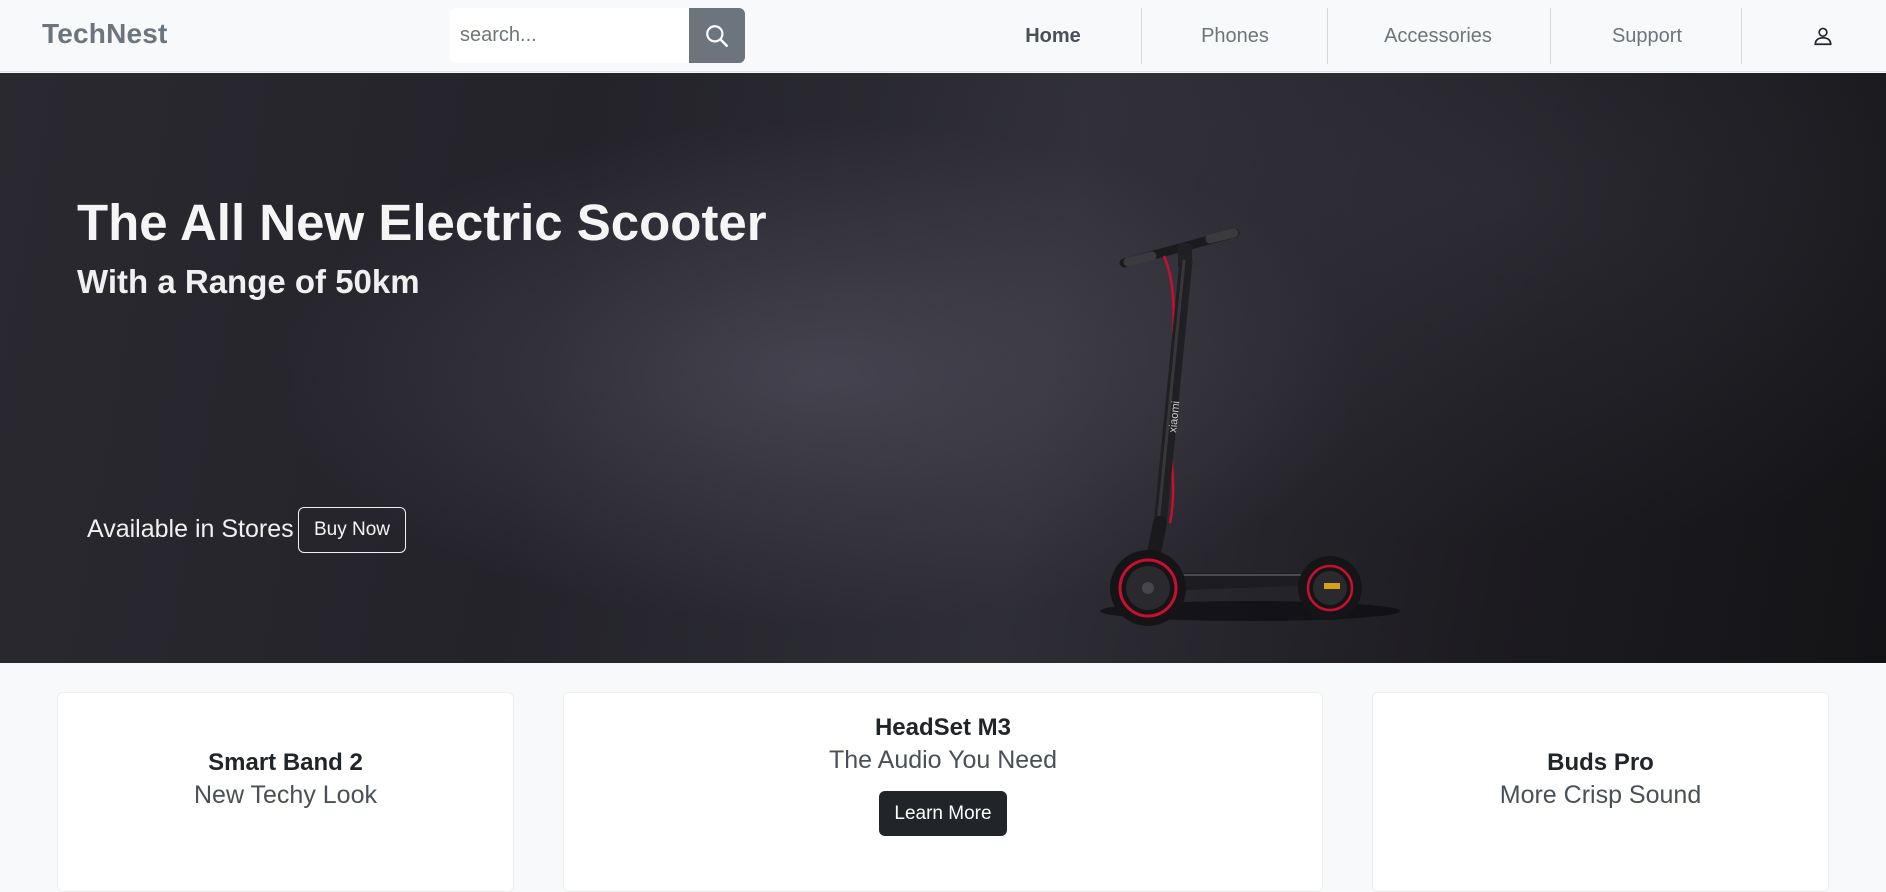 The image size is (1886, 892). What do you see at coordinates (943, 727) in the screenshot?
I see `product-title: HeadSet M3` at bounding box center [943, 727].